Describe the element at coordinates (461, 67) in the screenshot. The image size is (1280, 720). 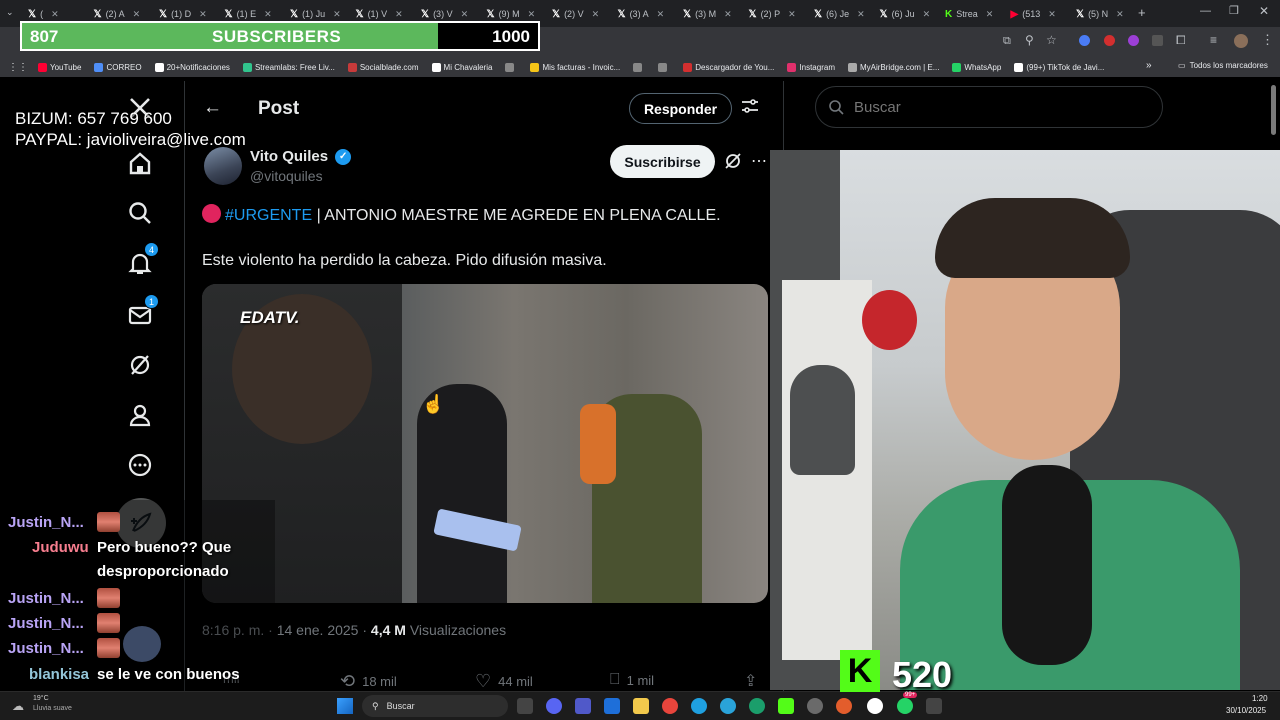
I see `bookmark-item: Mi Chavaleria` at that location.